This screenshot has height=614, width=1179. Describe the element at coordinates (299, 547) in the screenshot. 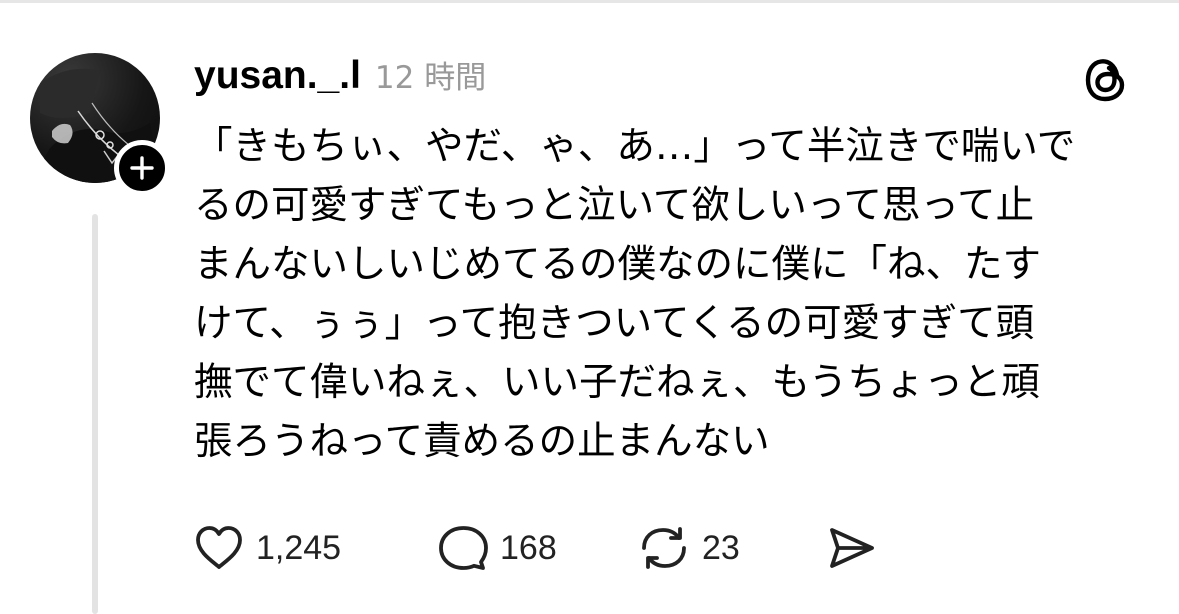

I see `like-count: 1,245` at that location.